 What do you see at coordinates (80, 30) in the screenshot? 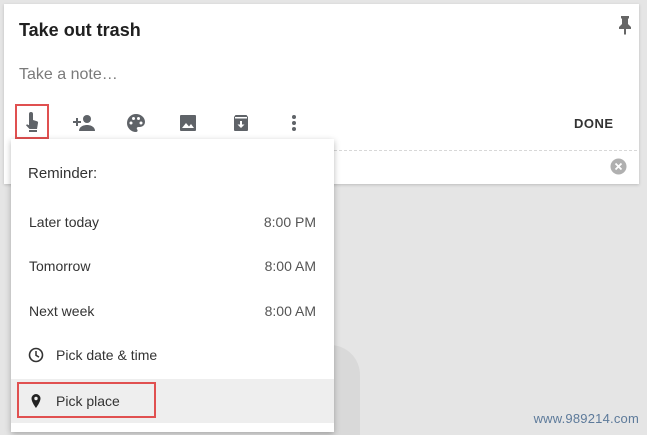
I see `note-title: Take out trash` at bounding box center [80, 30].